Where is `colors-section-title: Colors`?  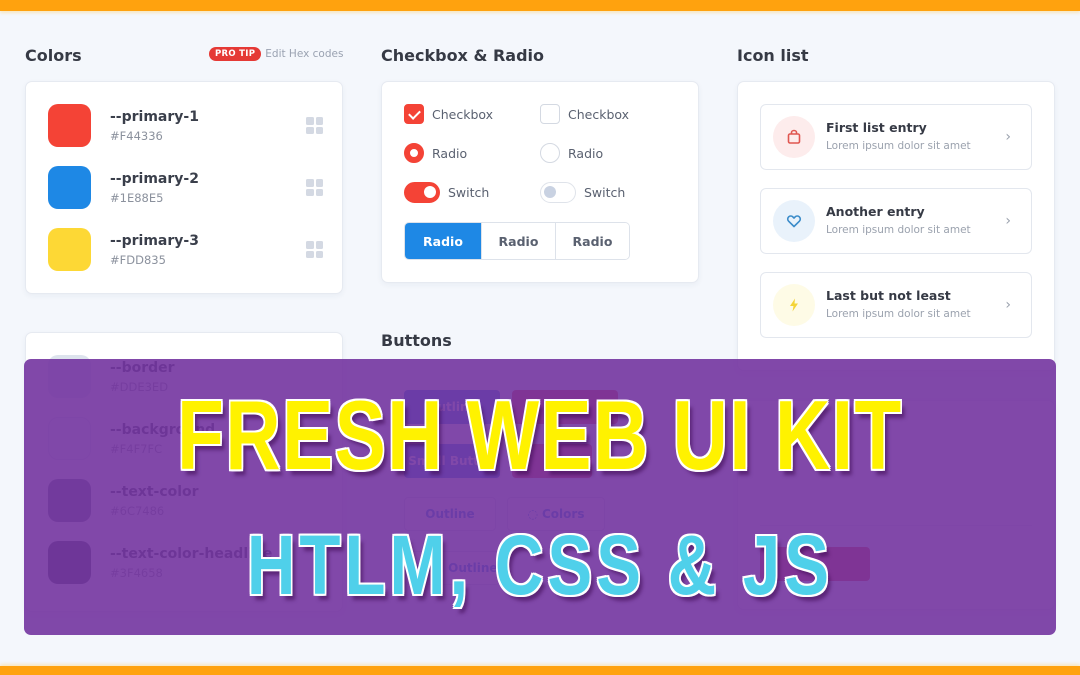
colors-section-title: Colors is located at coordinates (53, 55).